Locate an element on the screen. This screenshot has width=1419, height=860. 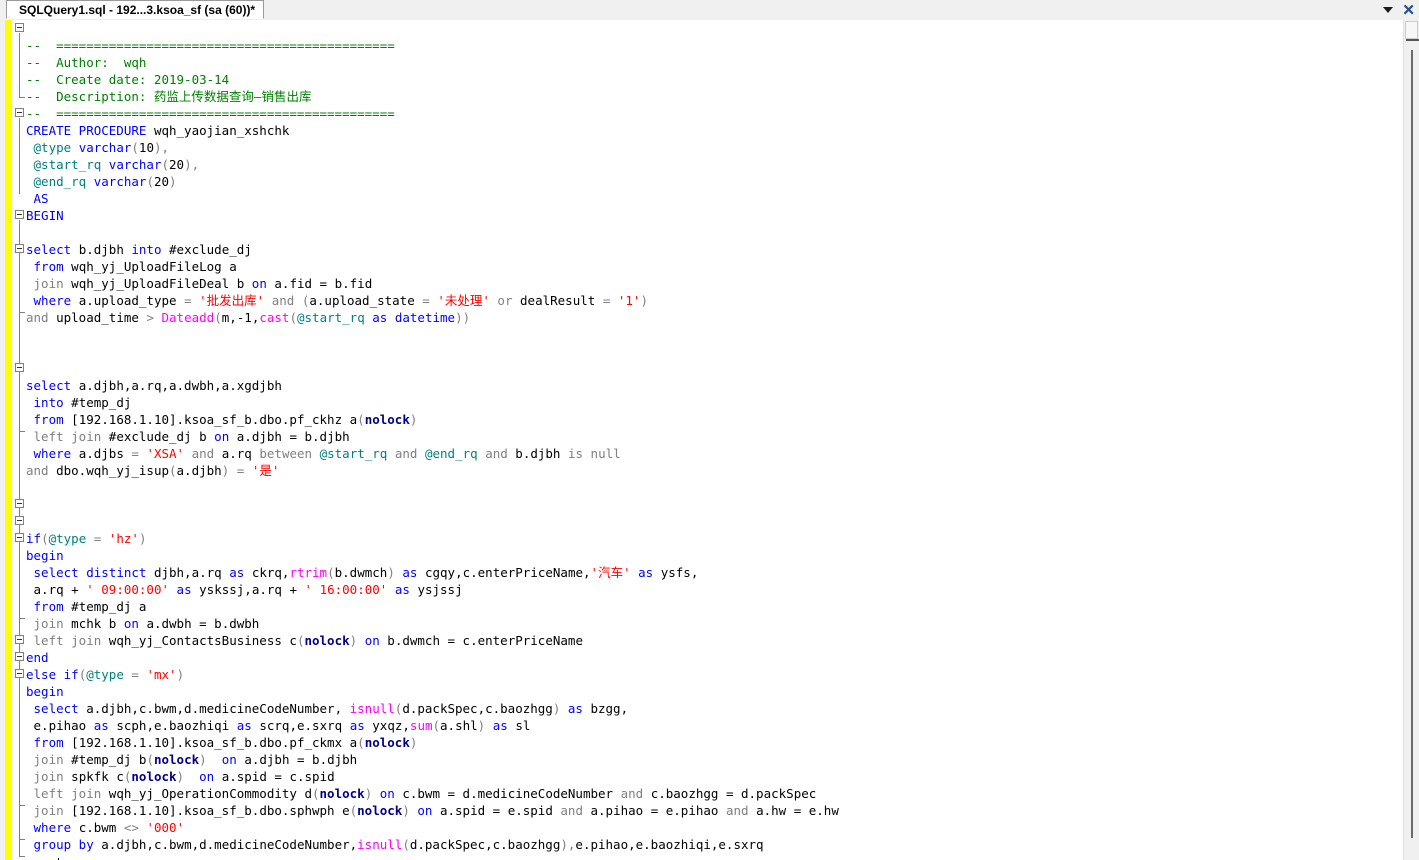
code-line: join spkfk c(nolock) on a.spid = c.spid is located at coordinates (184, 776).